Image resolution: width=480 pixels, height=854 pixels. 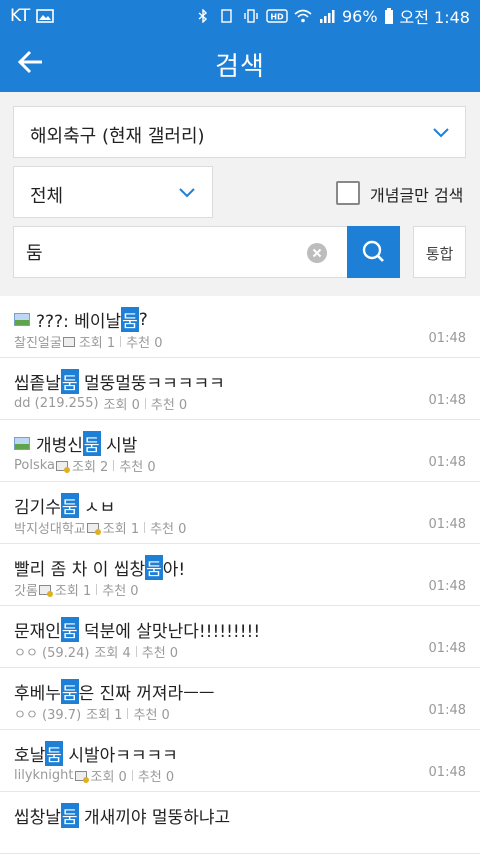 I want to click on battery-percent: 96%, so click(x=359, y=16).